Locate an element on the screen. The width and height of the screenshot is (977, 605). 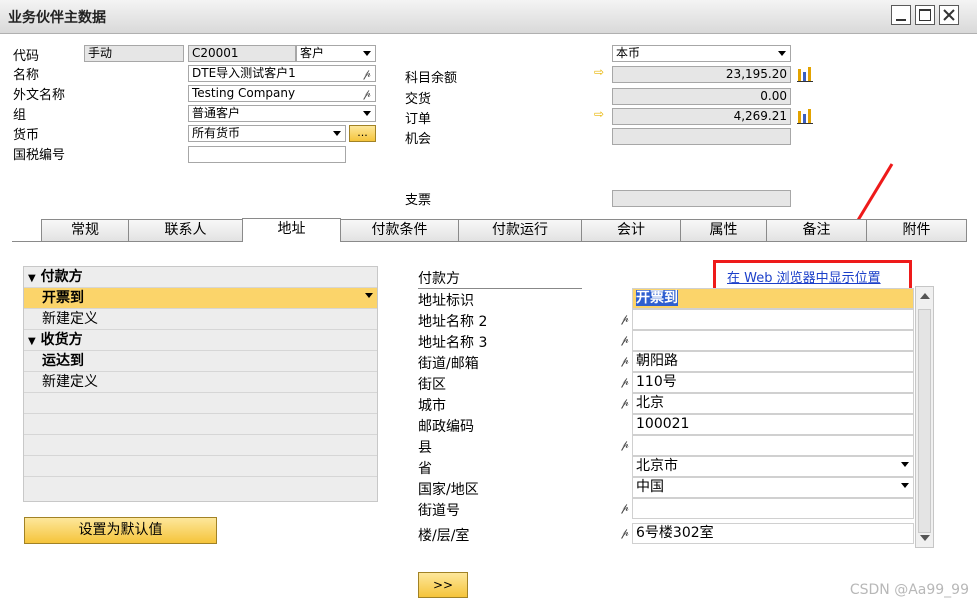
list-item-new-bill: 新建定义 is located at coordinates (200, 319).